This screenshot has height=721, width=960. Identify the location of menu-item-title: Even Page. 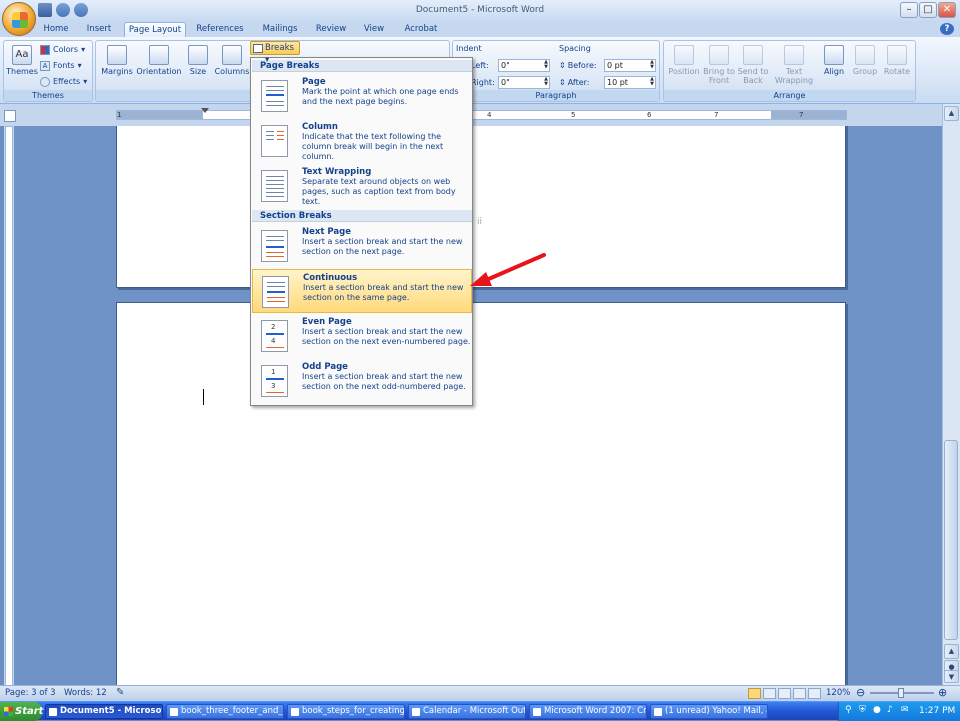
(327, 322).